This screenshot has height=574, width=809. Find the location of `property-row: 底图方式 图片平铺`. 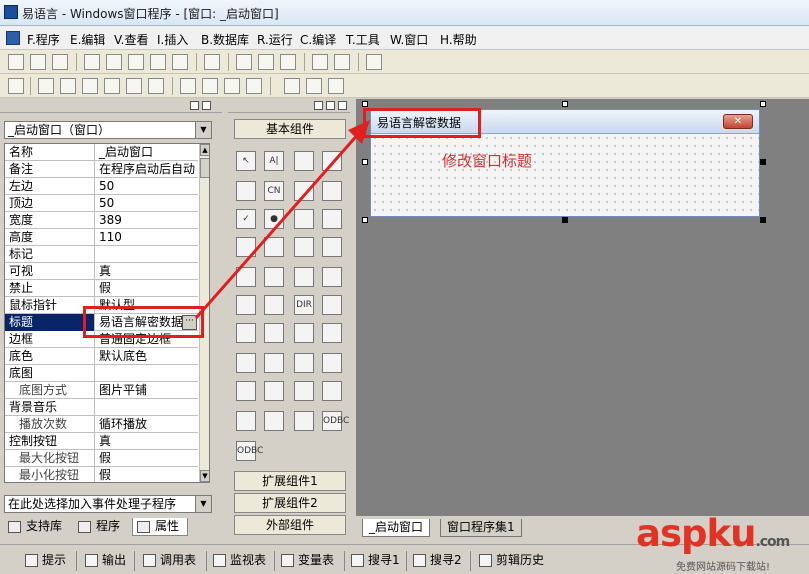

property-row: 底图方式 图片平铺 is located at coordinates (101, 390).